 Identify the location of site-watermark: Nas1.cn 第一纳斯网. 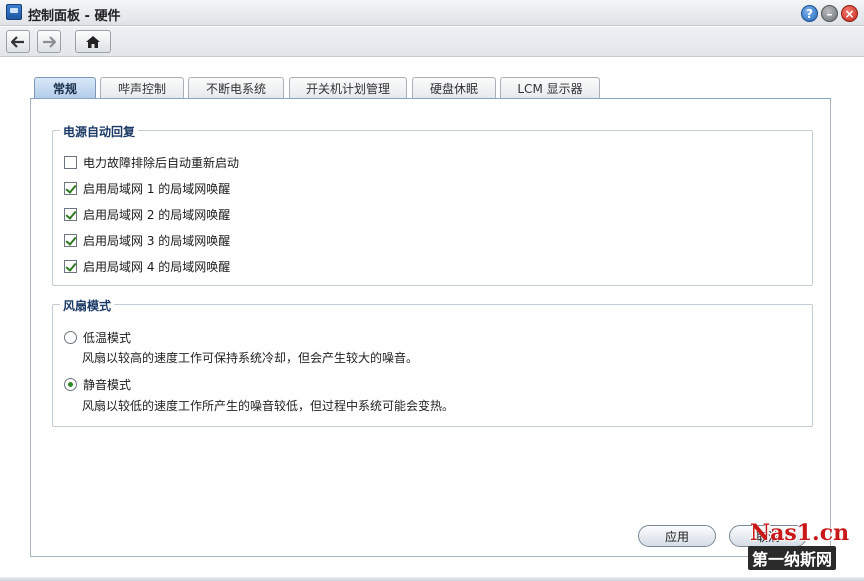
(801, 547).